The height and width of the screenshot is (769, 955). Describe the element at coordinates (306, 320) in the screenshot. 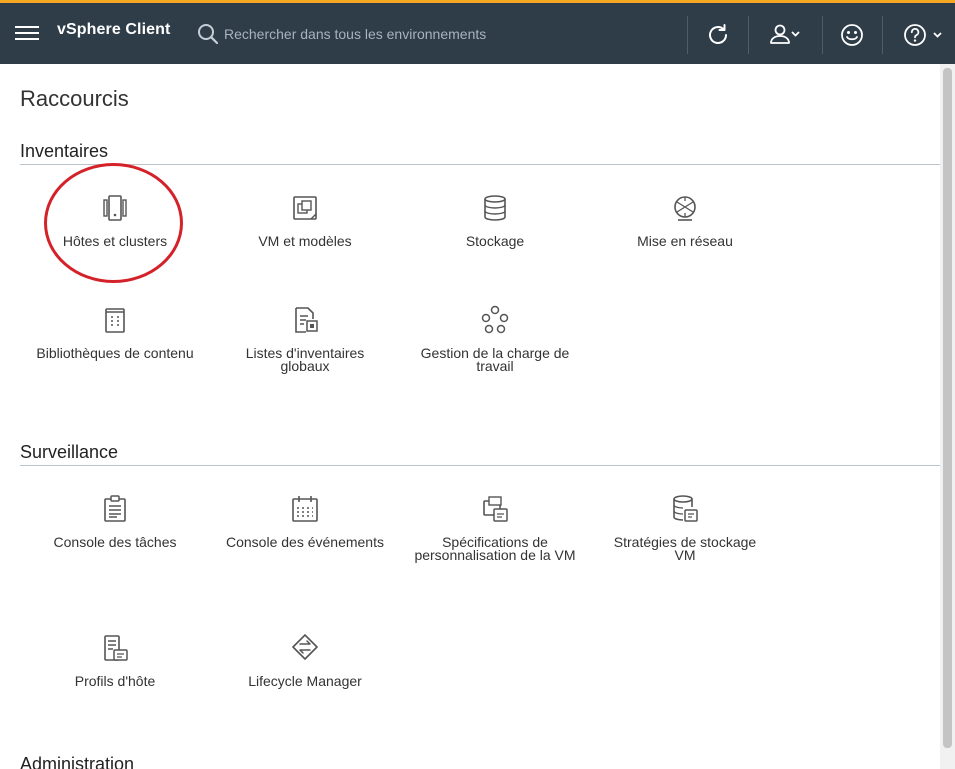

I see `global-inventory-icon` at that location.